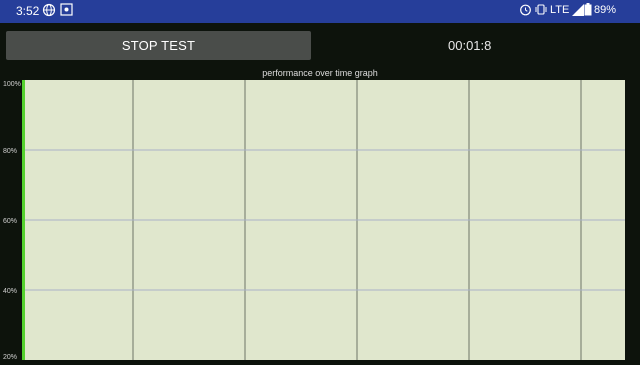 The height and width of the screenshot is (365, 640). I want to click on y-tick-label: 20%, so click(10, 357).